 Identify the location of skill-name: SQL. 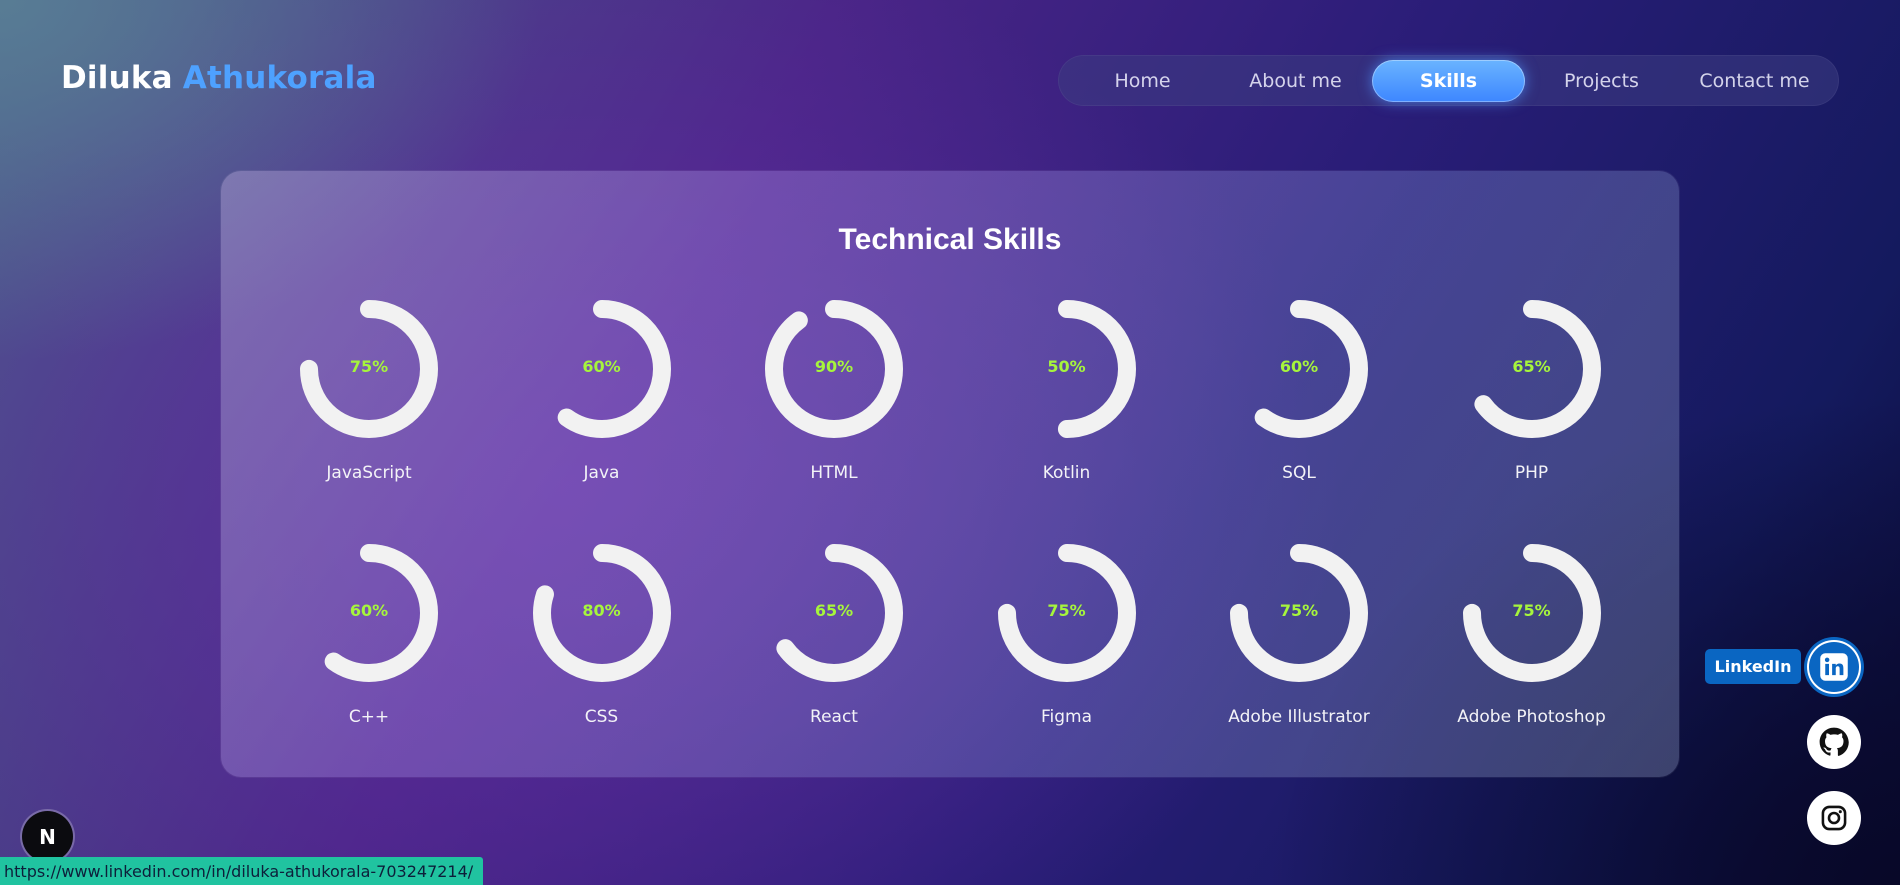
(1299, 473).